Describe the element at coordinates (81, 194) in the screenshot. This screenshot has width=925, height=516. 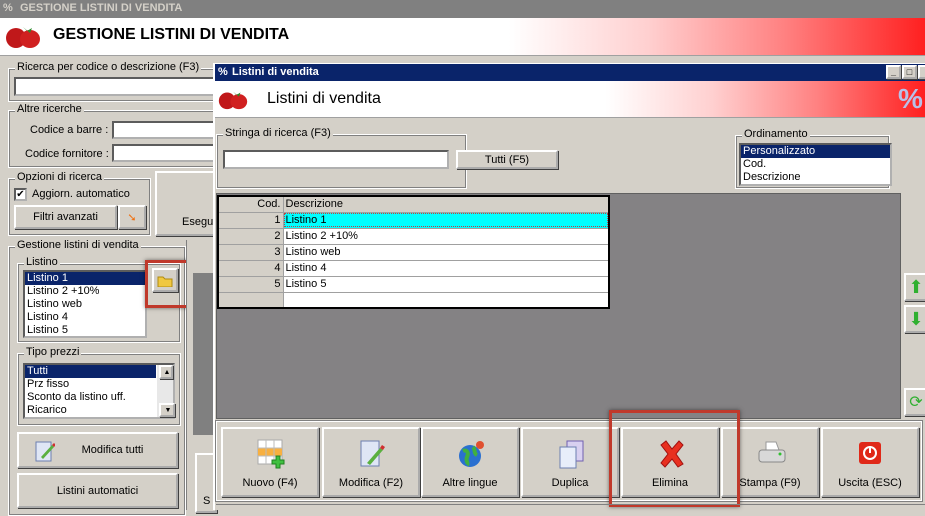
I see `auto-update-label: Aggiorn. automatico` at that location.